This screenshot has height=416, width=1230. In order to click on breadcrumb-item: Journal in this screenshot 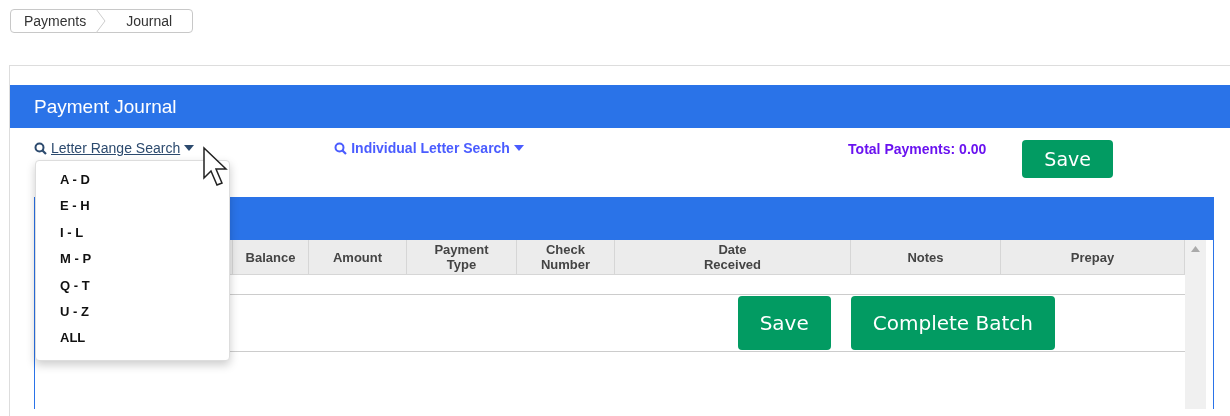, I will do `click(146, 21)`.